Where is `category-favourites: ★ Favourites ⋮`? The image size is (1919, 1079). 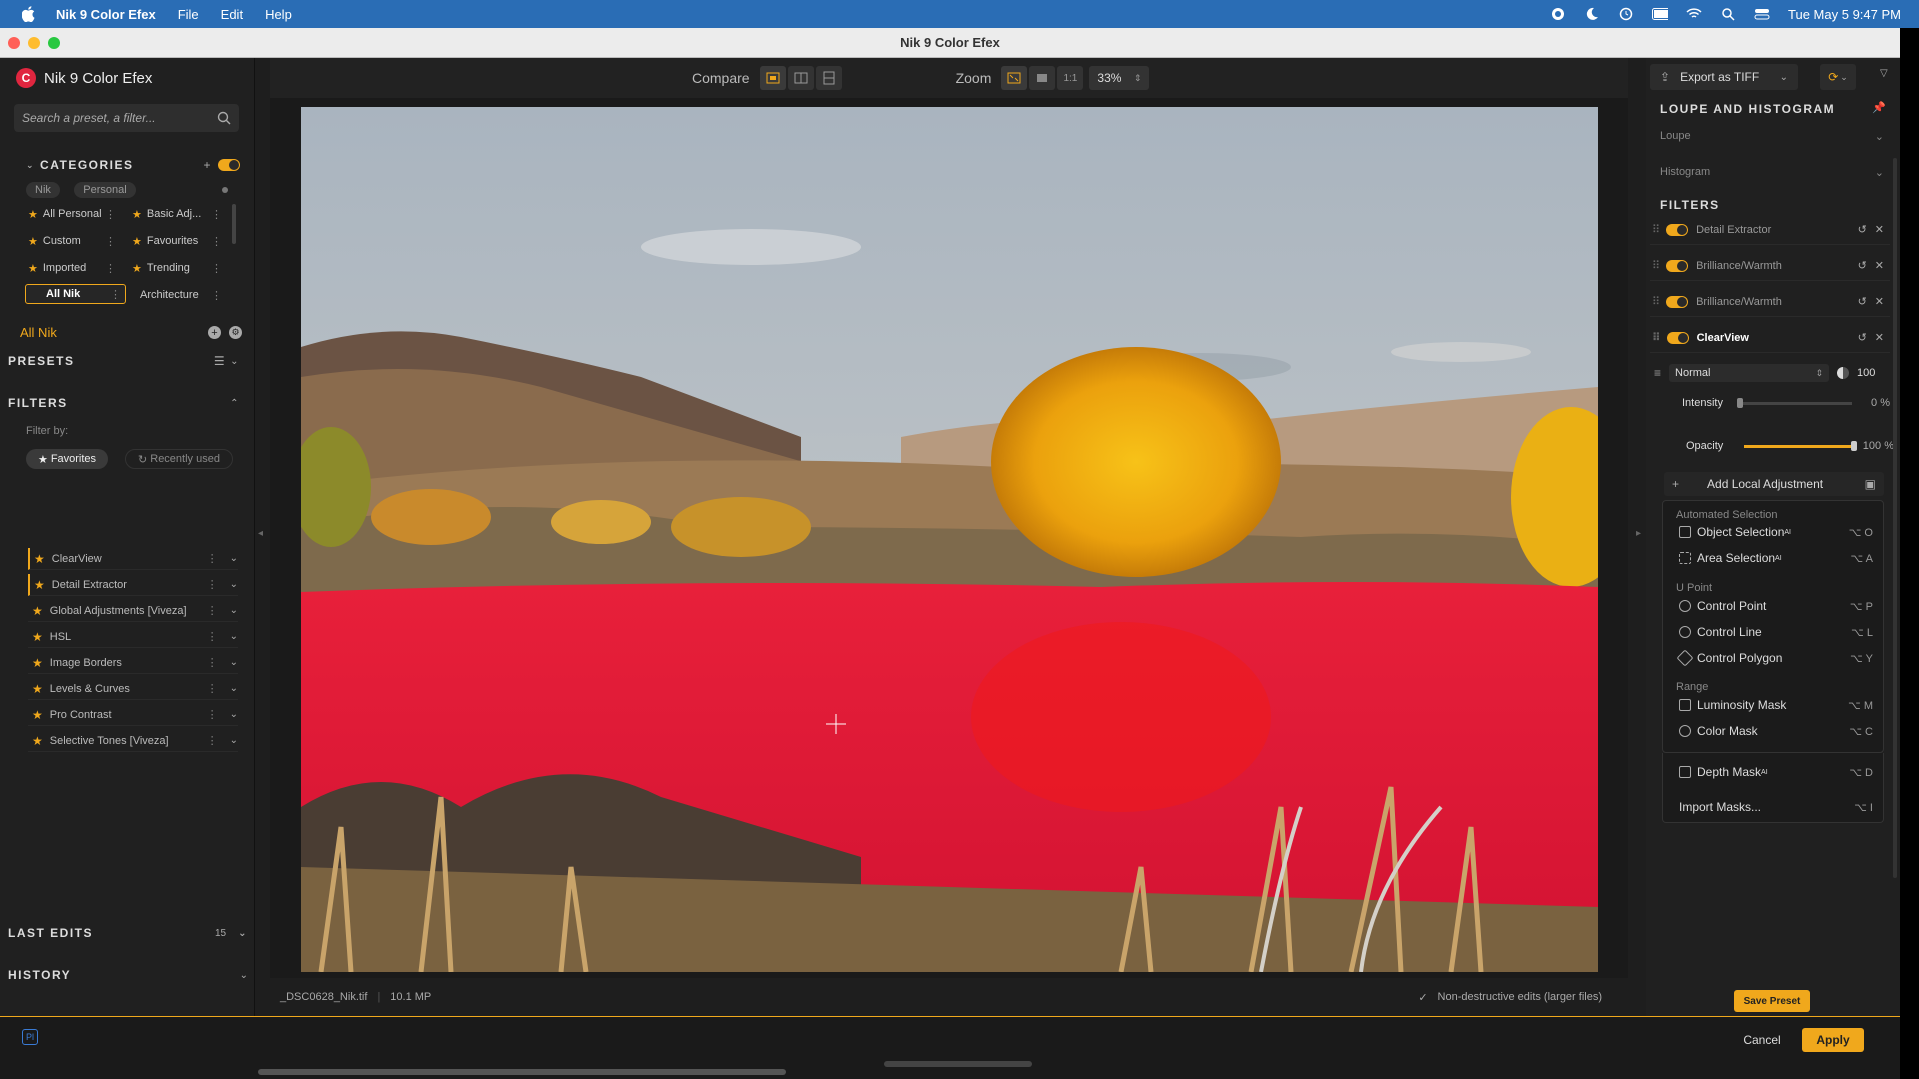
category-favourites: ★ Favourites ⋮ is located at coordinates (177, 241).